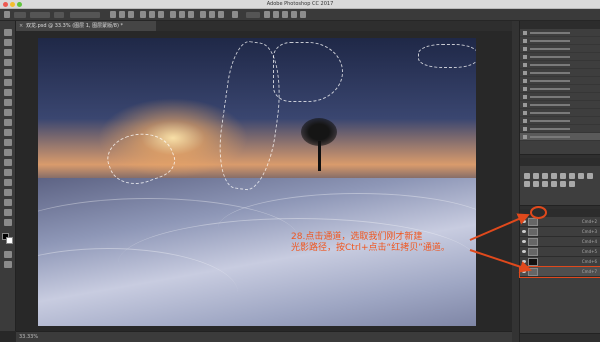 Image resolution: width=600 pixels, height=342 pixels. I want to click on blur-tool-icon, so click(8, 152).